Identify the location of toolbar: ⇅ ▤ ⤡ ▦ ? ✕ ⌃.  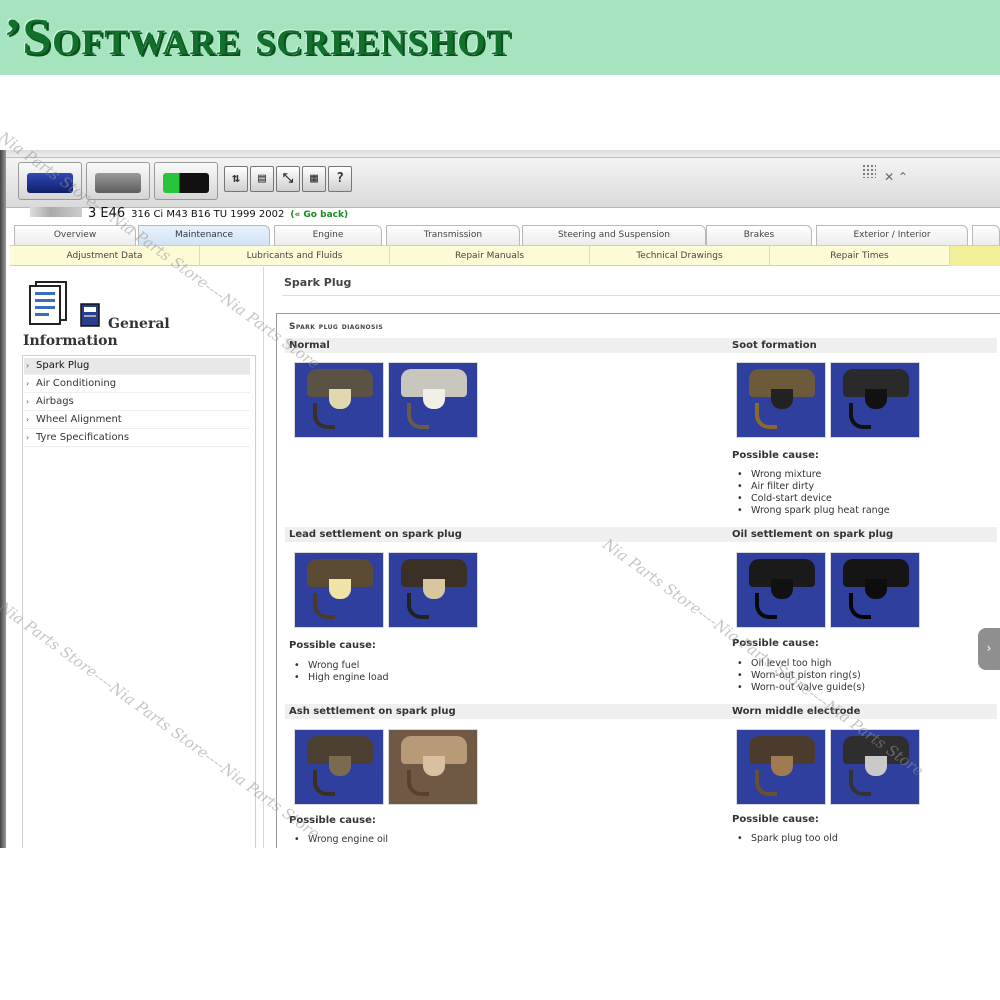
(503, 183).